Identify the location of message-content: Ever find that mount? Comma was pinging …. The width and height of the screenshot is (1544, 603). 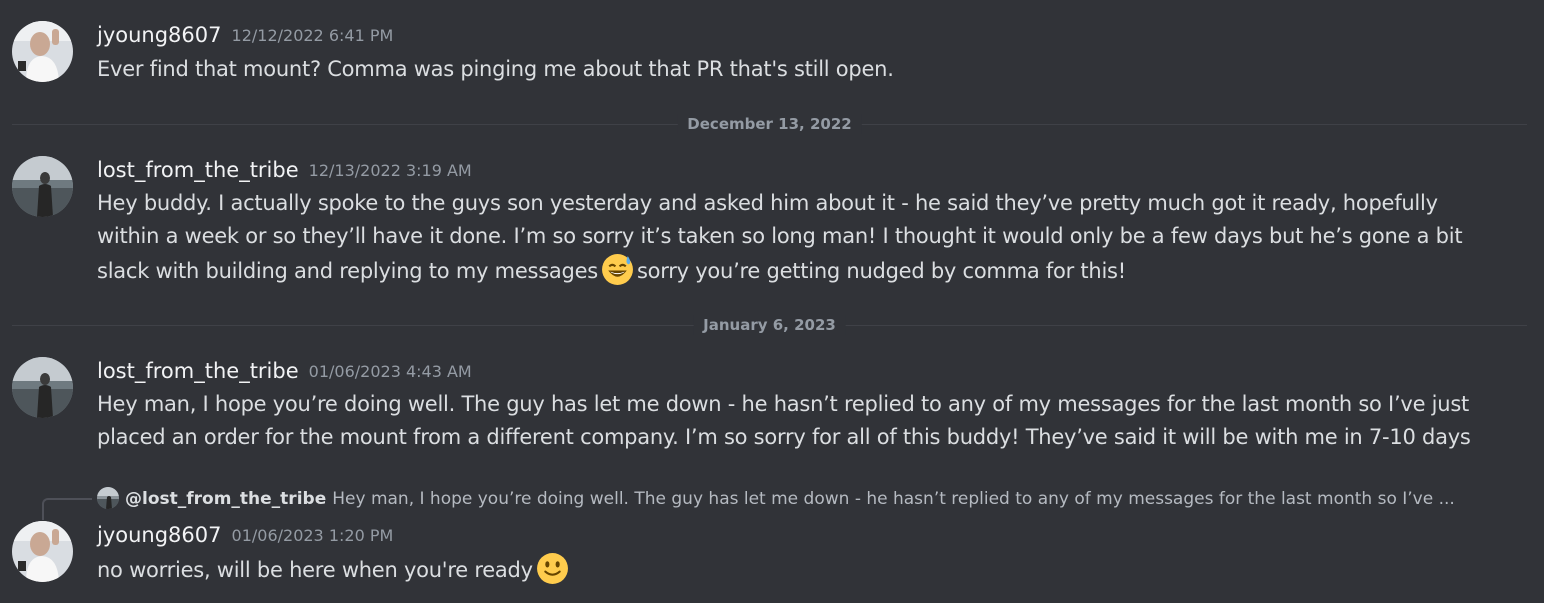
(495, 69).